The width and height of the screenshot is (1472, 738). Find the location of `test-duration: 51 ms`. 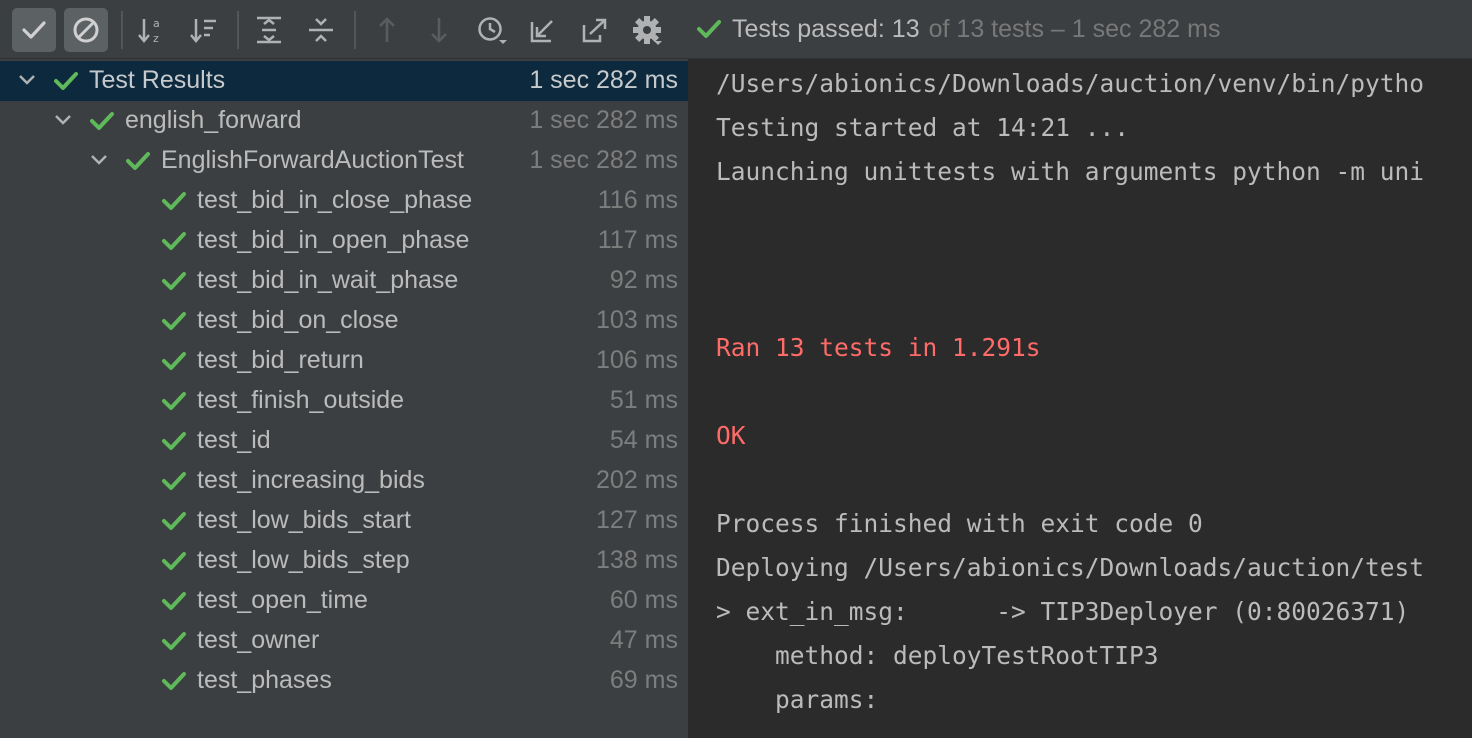

test-duration: 51 ms is located at coordinates (643, 400).